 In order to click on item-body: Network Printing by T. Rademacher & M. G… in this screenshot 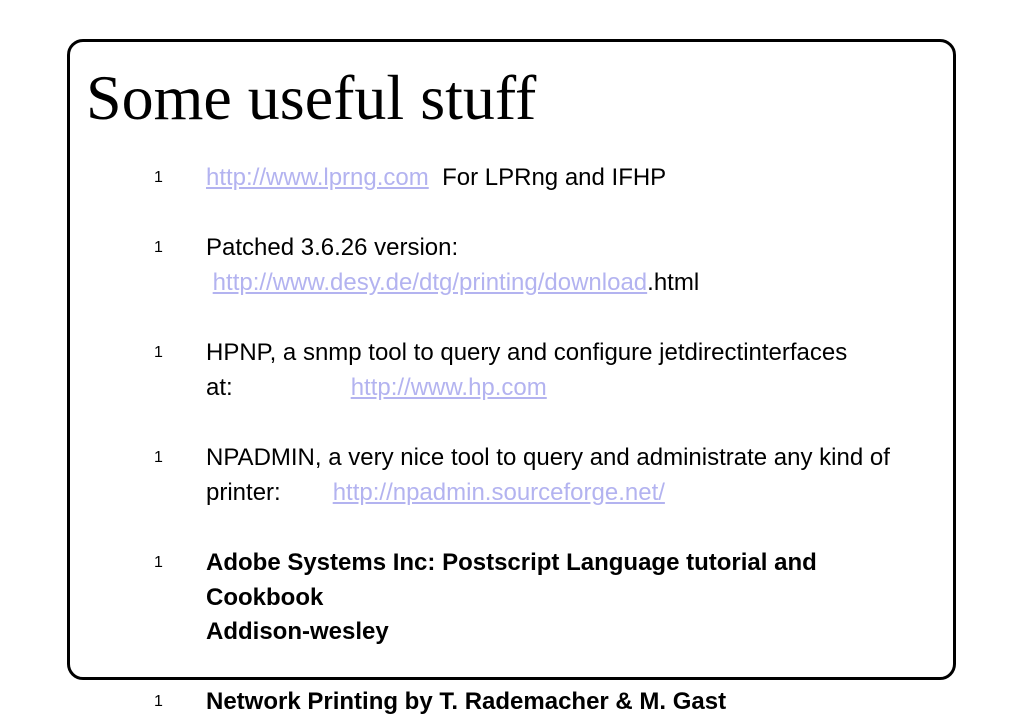, I will do `click(466, 702)`.